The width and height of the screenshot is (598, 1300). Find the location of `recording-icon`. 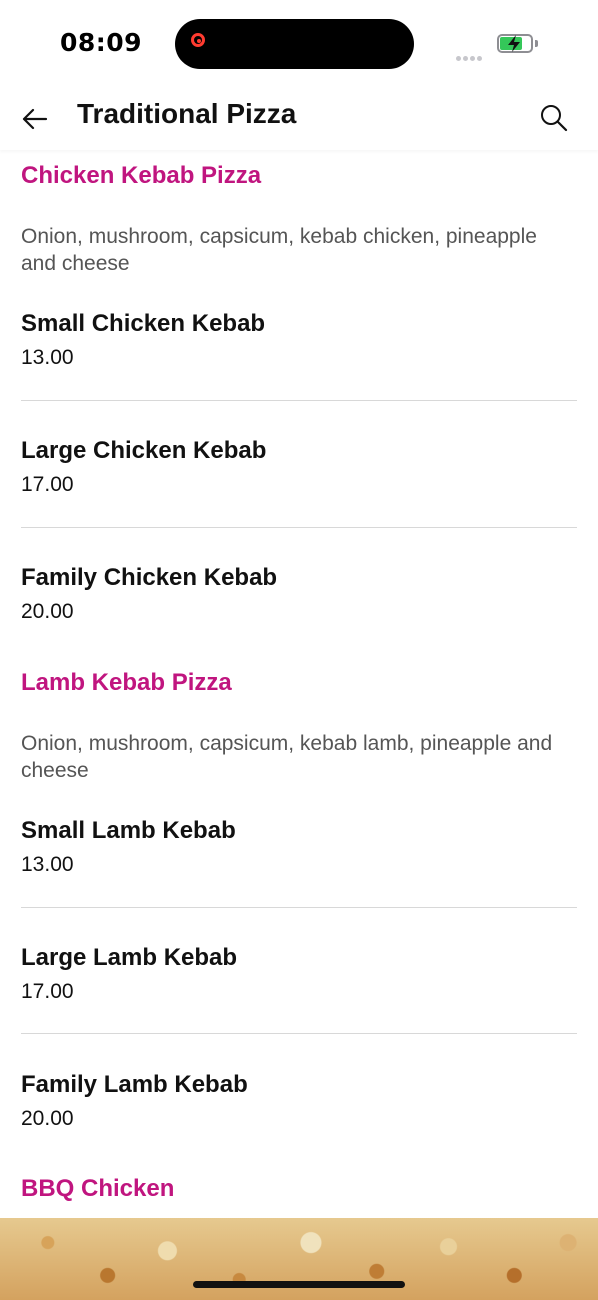

recording-icon is located at coordinates (198, 40).